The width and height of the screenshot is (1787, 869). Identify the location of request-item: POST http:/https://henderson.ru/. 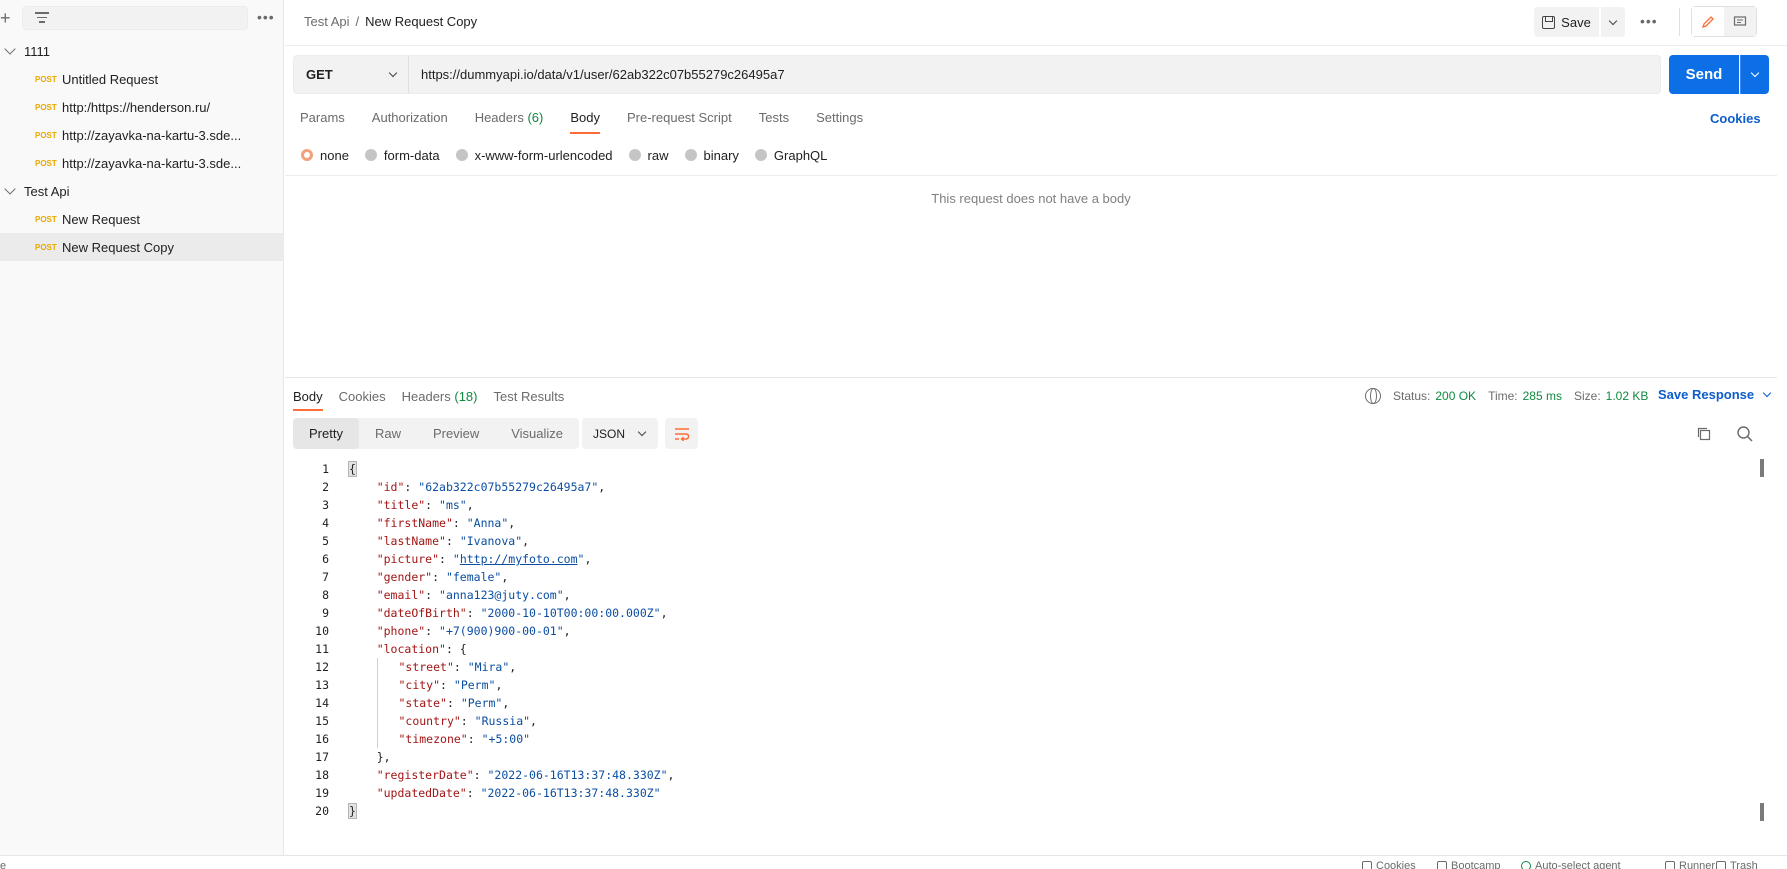
(142, 107).